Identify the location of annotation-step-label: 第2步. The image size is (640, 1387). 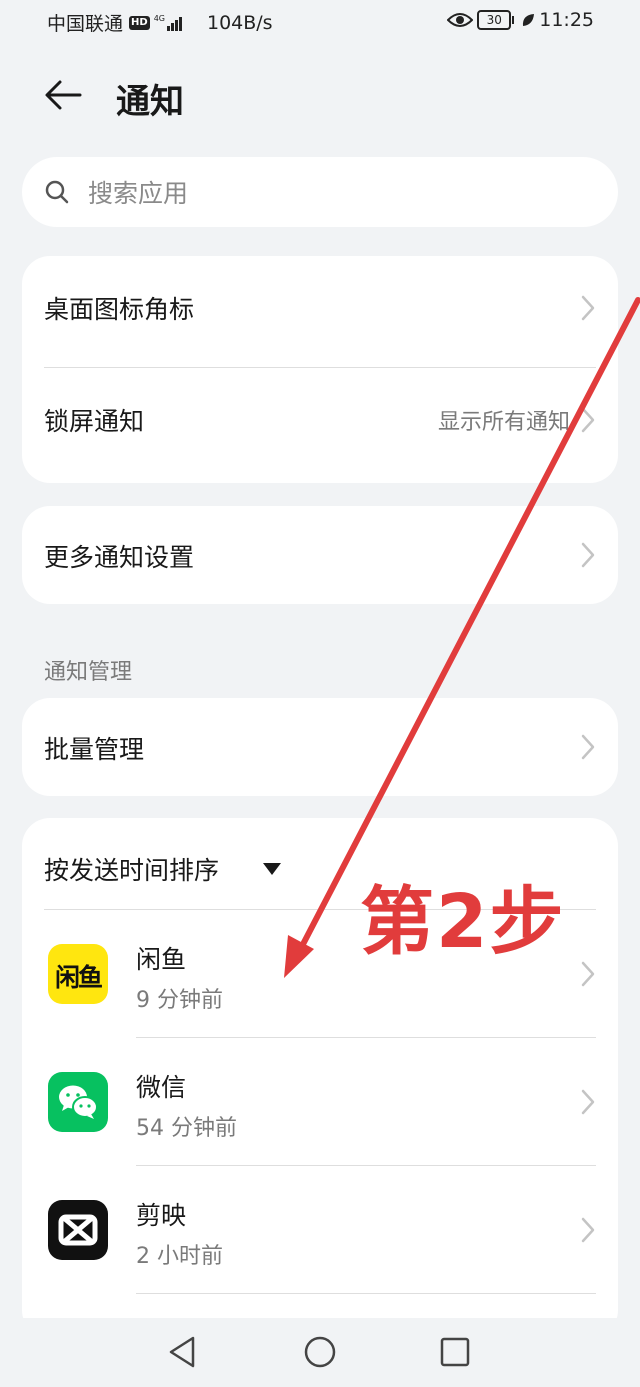
(463, 922).